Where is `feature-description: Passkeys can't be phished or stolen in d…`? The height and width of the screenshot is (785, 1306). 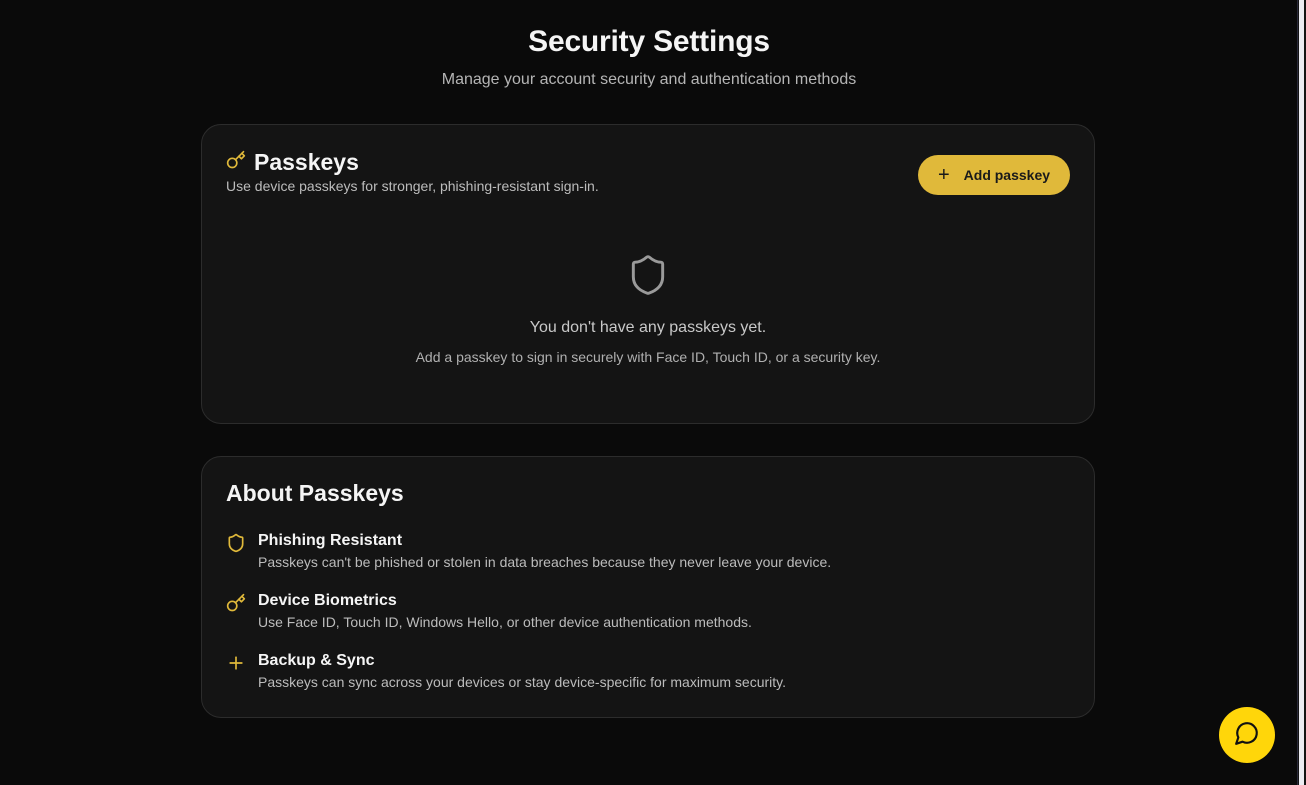 feature-description: Passkeys can't be phished or stolen in d… is located at coordinates (545, 562).